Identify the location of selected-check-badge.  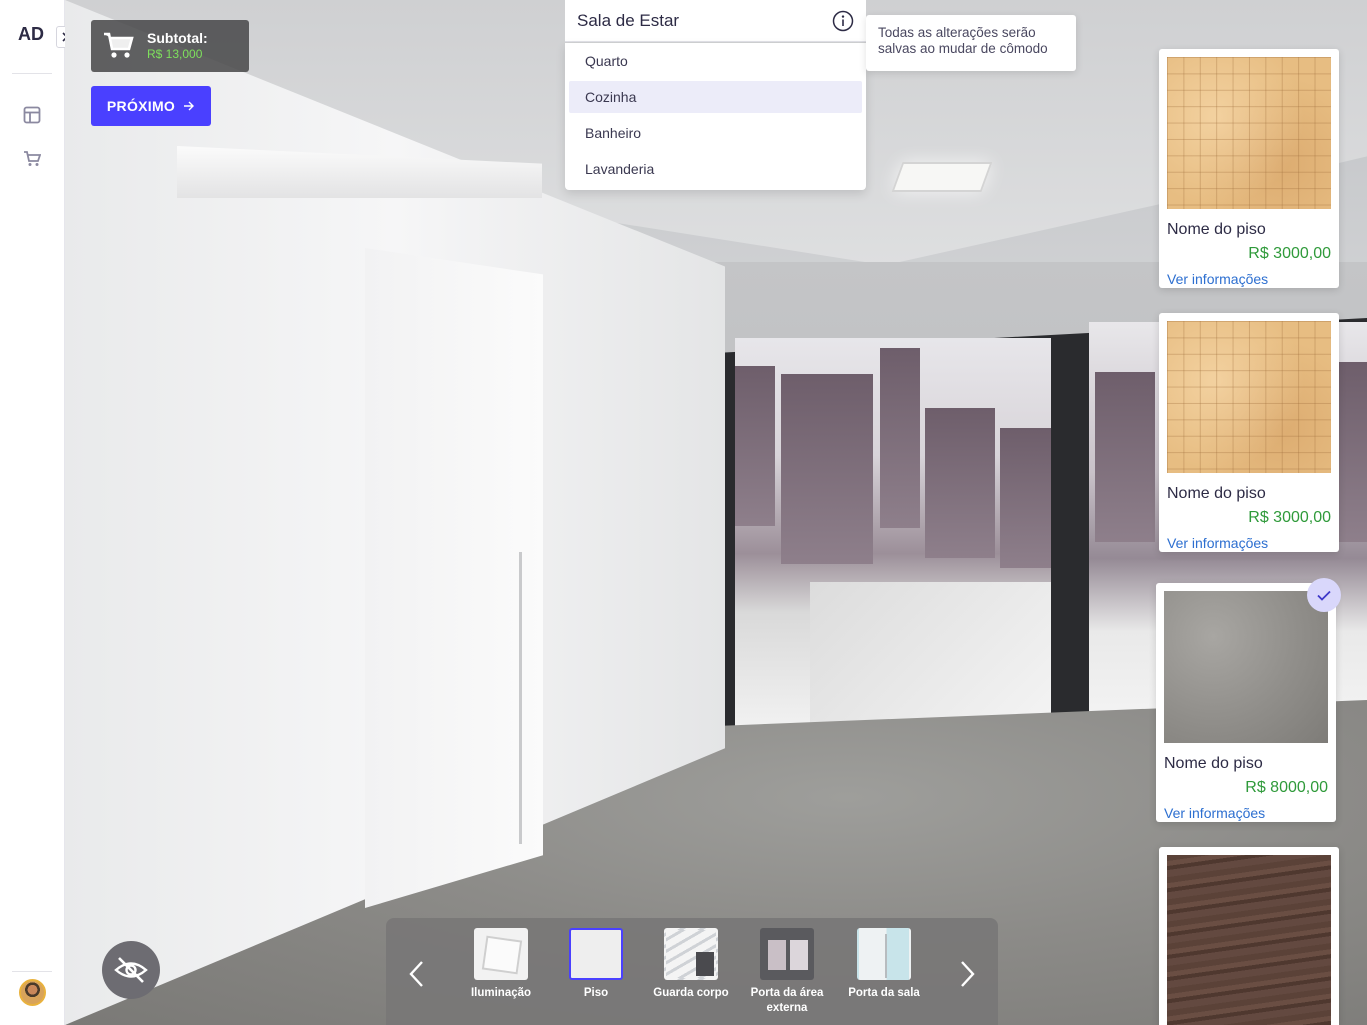
(1324, 595).